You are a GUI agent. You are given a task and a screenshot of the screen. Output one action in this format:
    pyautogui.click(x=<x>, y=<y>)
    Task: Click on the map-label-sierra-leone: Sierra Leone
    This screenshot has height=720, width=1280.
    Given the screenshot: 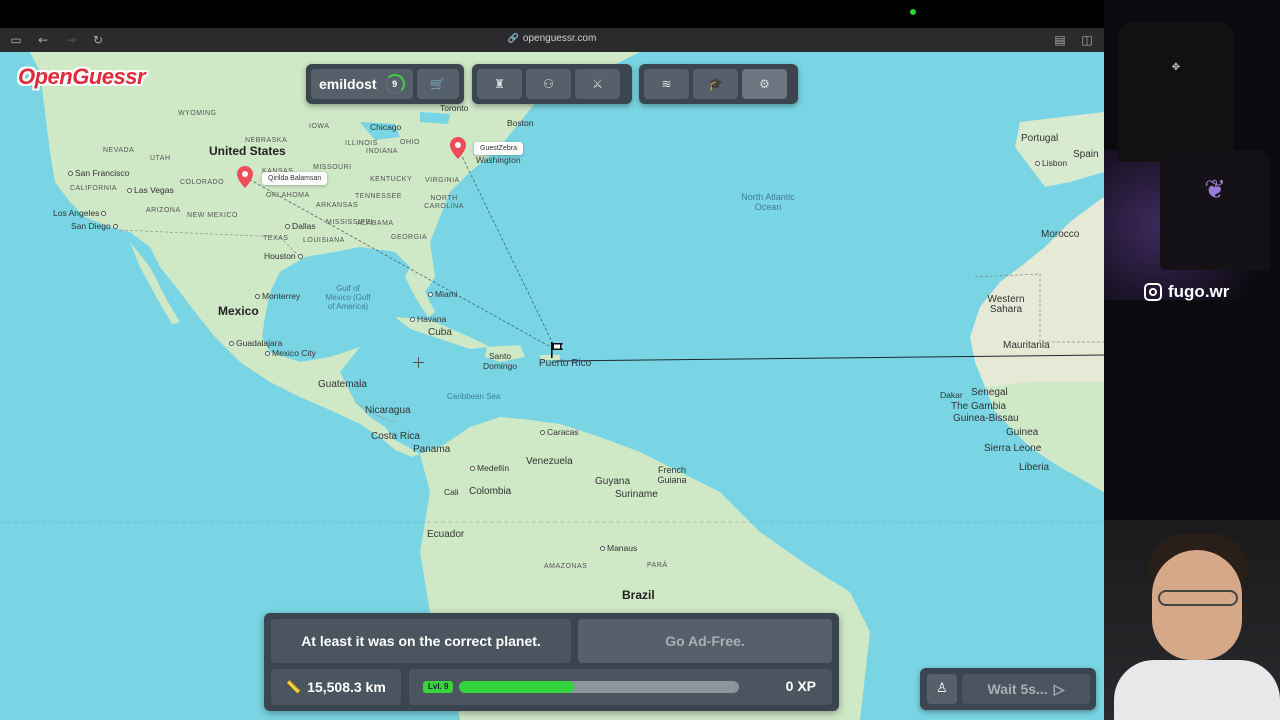 What is the action you would take?
    pyautogui.click(x=1013, y=448)
    